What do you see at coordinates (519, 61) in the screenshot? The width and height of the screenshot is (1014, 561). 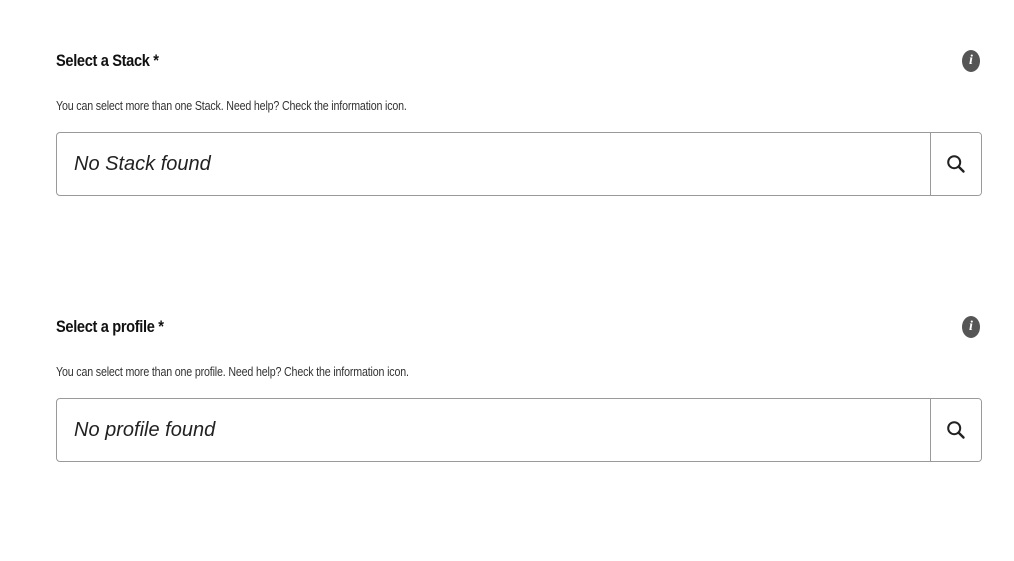 I see `stack-label-row: Select a Stack * i` at bounding box center [519, 61].